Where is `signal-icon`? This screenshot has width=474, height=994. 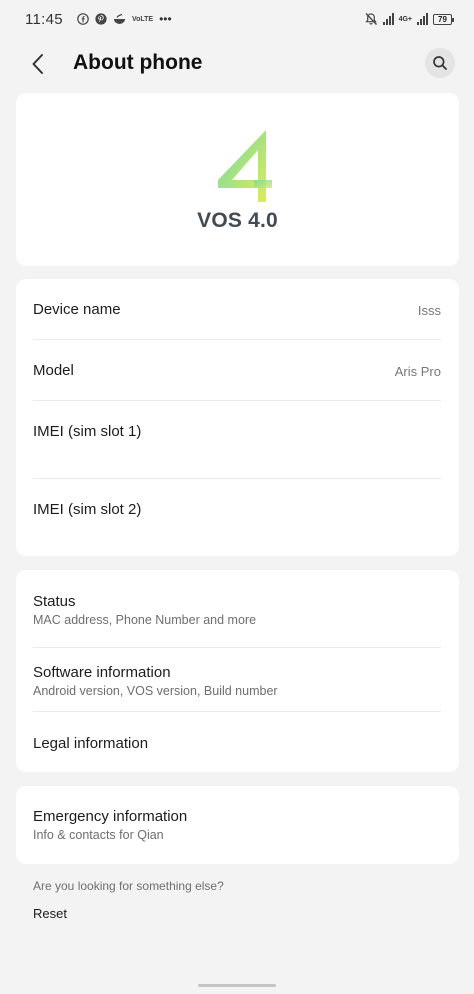
signal-icon is located at coordinates (388, 19).